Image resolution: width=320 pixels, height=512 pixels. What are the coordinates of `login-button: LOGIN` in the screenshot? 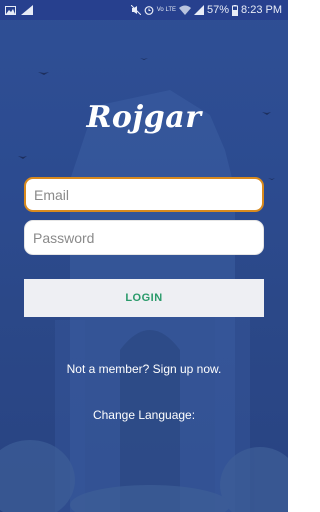 It's located at (144, 298).